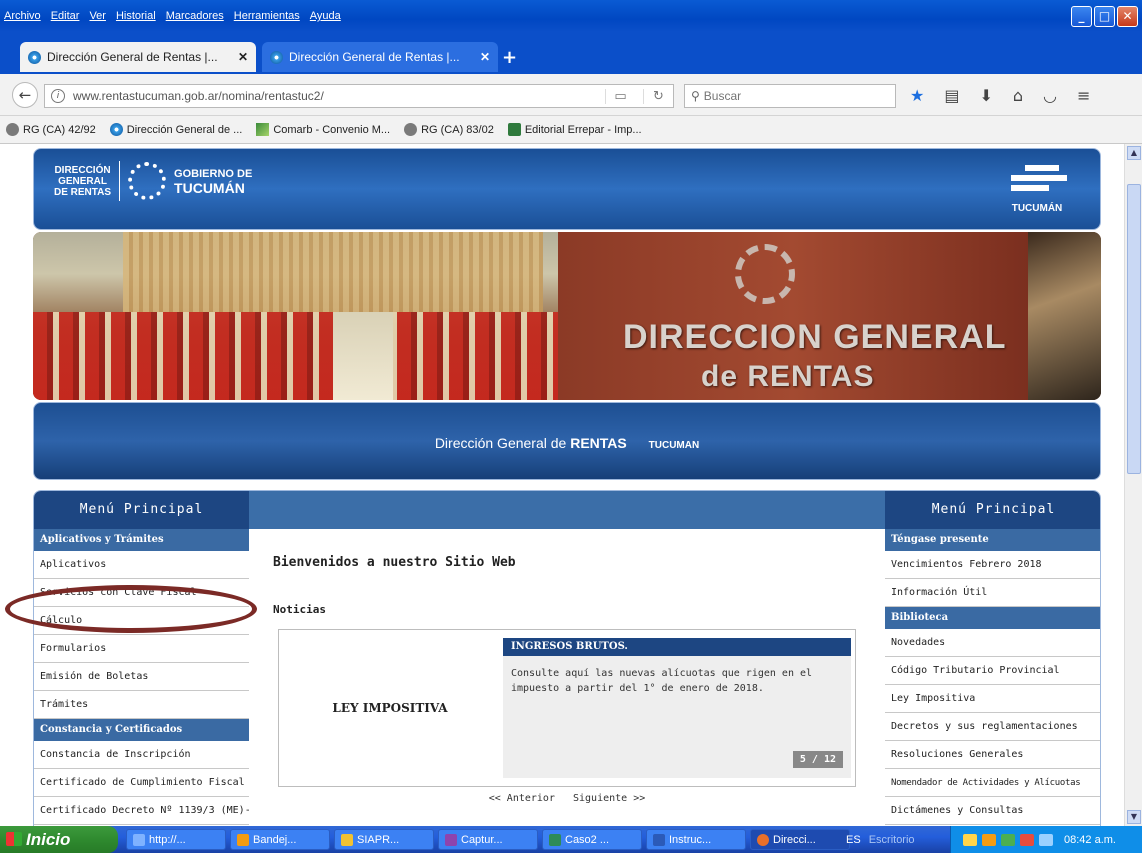 Image resolution: width=1142 pixels, height=853 pixels. I want to click on menu-historial: Historial, so click(136, 16).